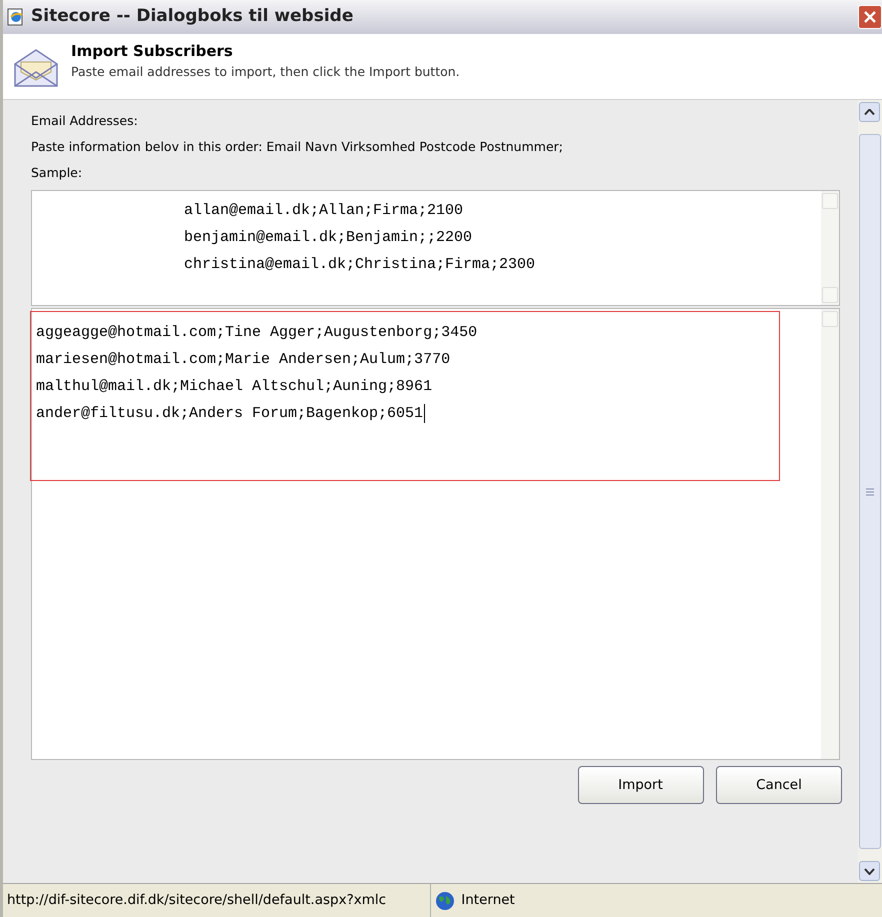  What do you see at coordinates (445, 900) in the screenshot?
I see `globe-icon` at bounding box center [445, 900].